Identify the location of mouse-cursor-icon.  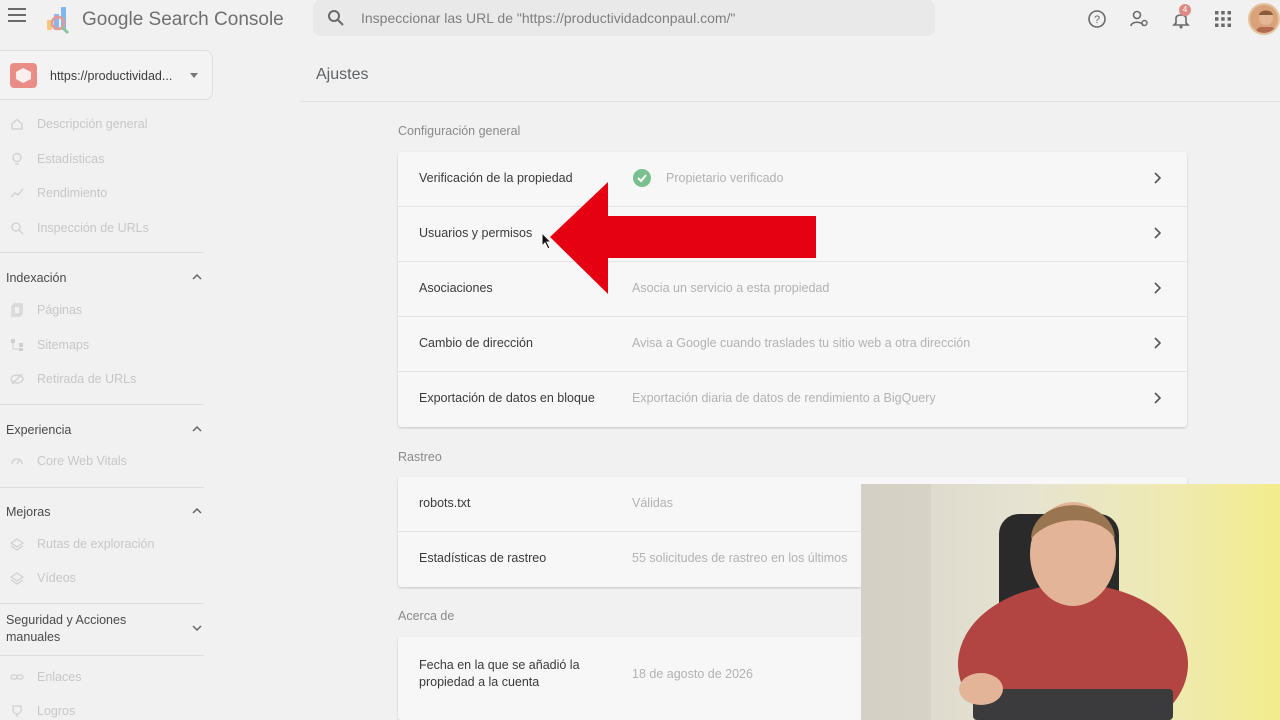
(547, 241).